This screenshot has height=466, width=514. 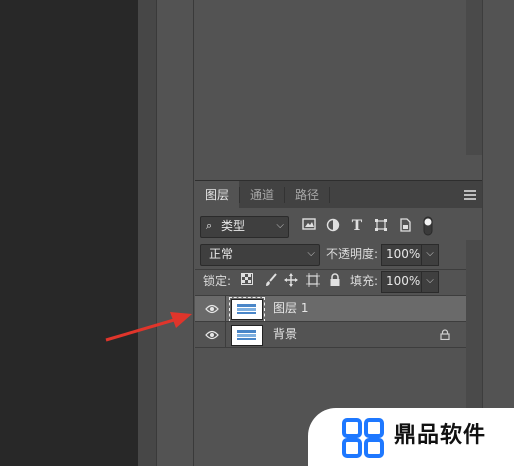 I want to click on tab-divider, so click(x=329, y=195).